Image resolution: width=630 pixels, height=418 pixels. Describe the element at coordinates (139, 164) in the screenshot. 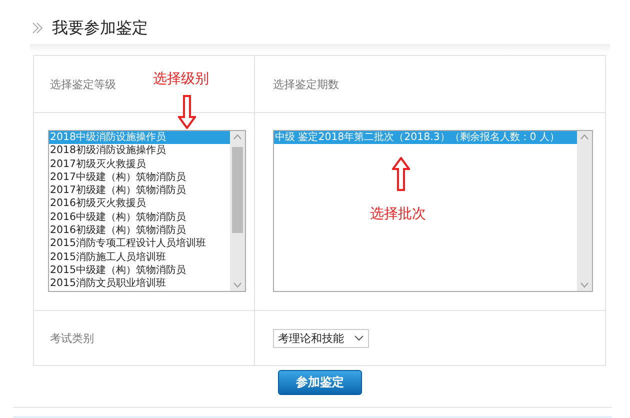

I see `list-option: 2017初级灭火救援员` at that location.